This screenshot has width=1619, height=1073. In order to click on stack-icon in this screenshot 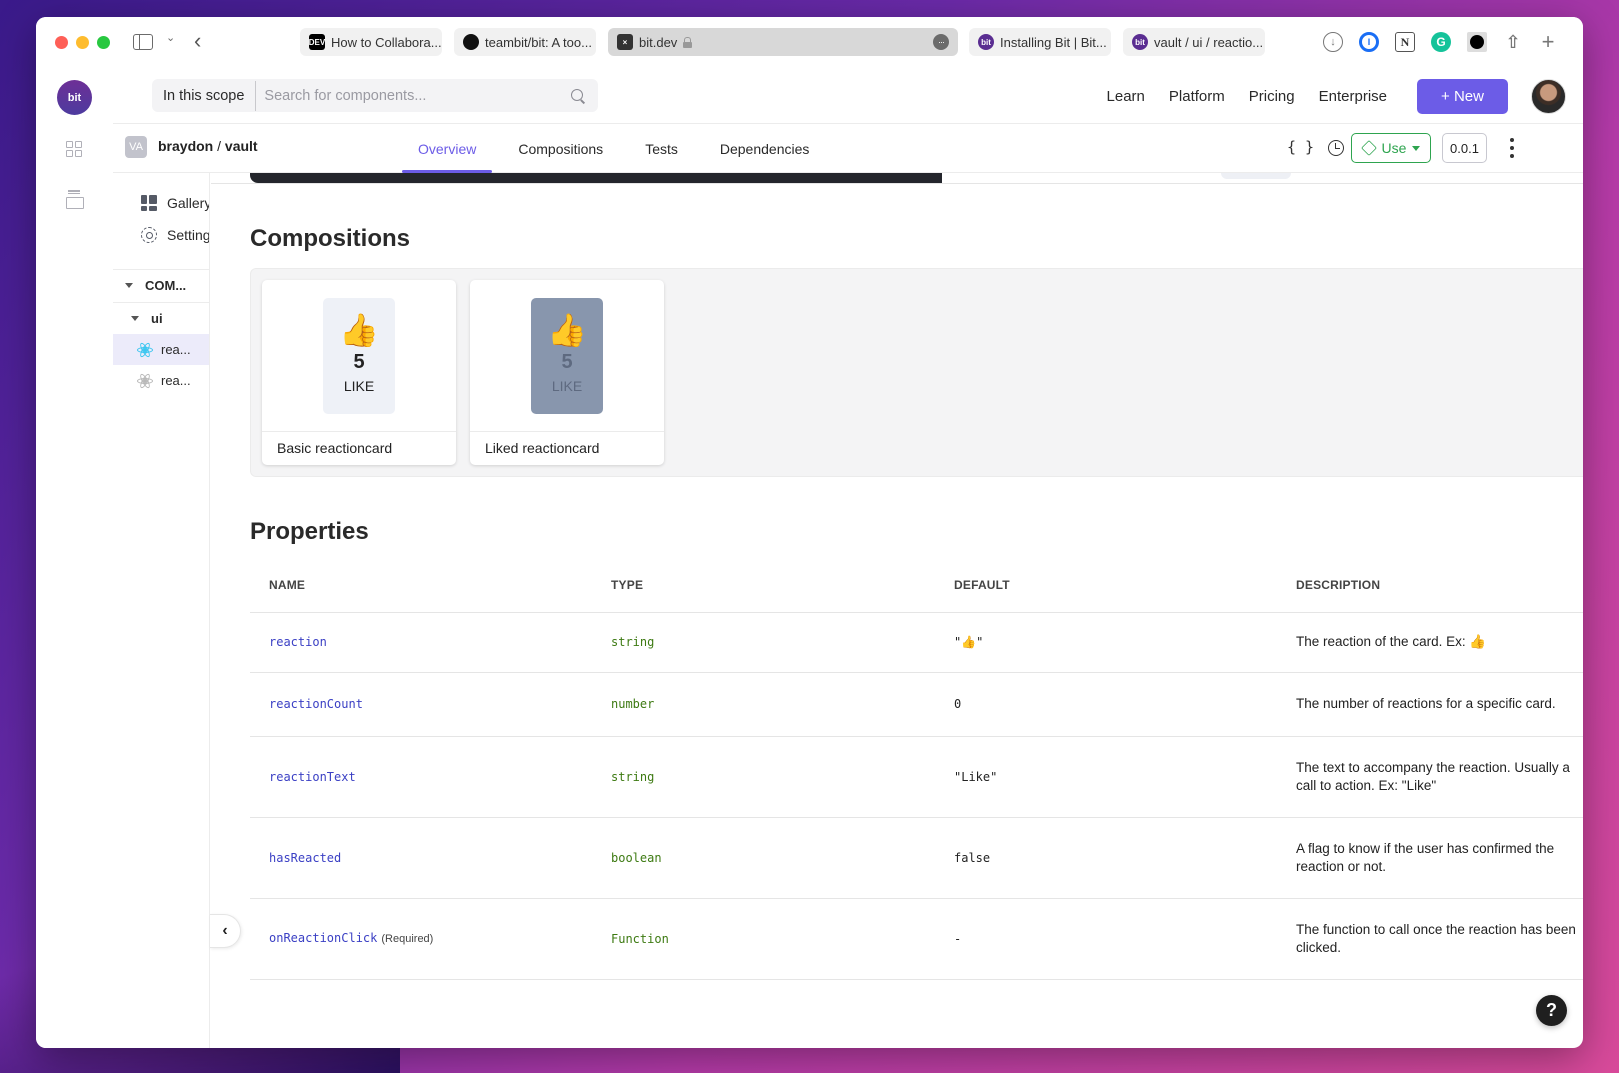, I will do `click(75, 200)`.